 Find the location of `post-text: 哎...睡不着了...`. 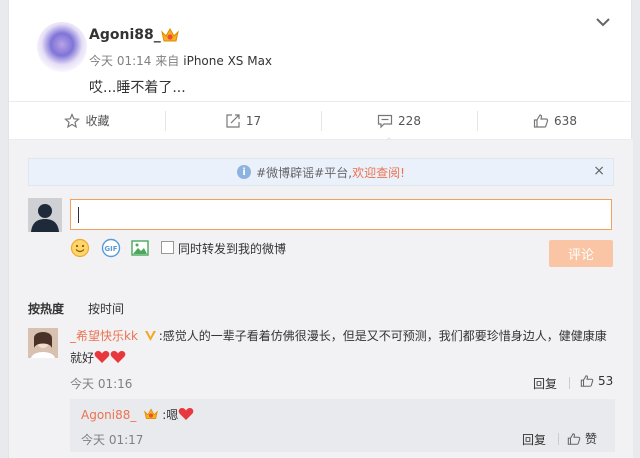

post-text: 哎...睡不着了... is located at coordinates (137, 88).